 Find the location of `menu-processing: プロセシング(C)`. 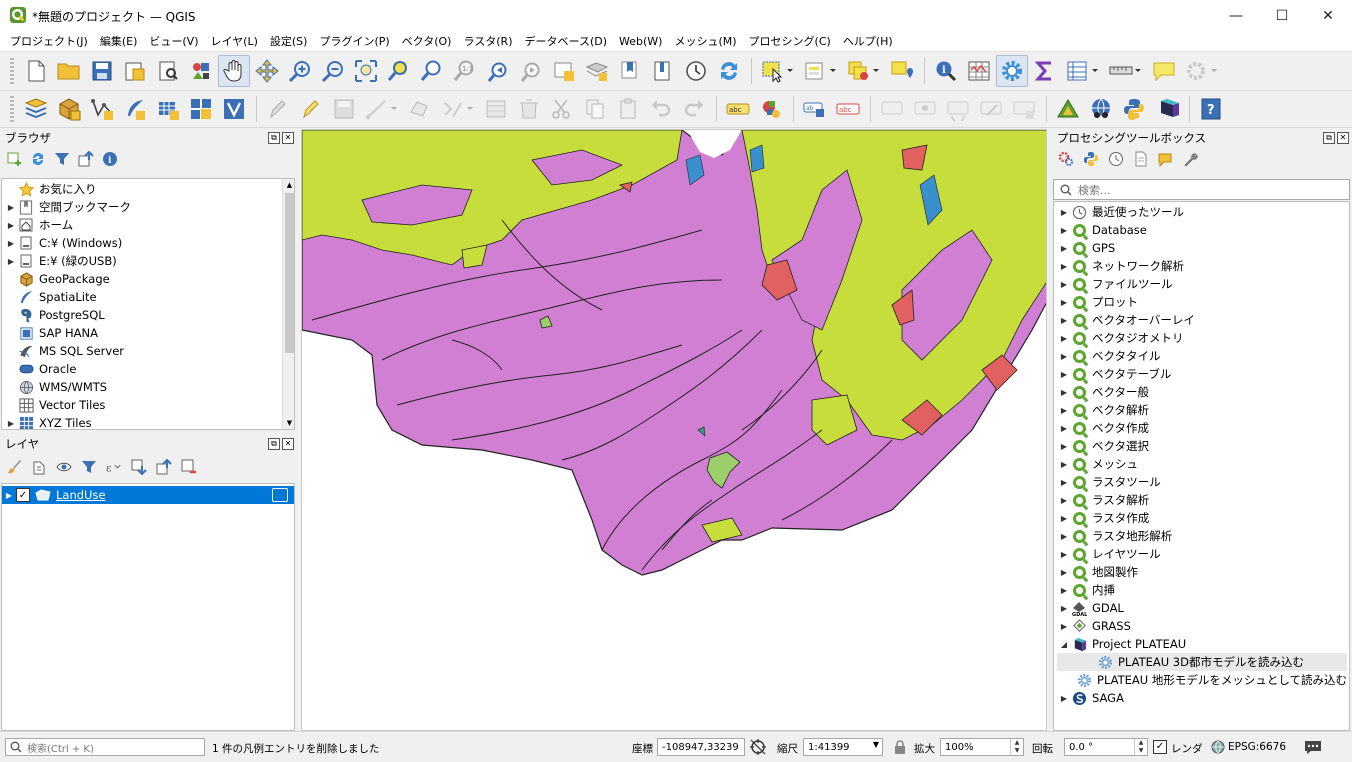

menu-processing: プロセシング(C) is located at coordinates (790, 41).